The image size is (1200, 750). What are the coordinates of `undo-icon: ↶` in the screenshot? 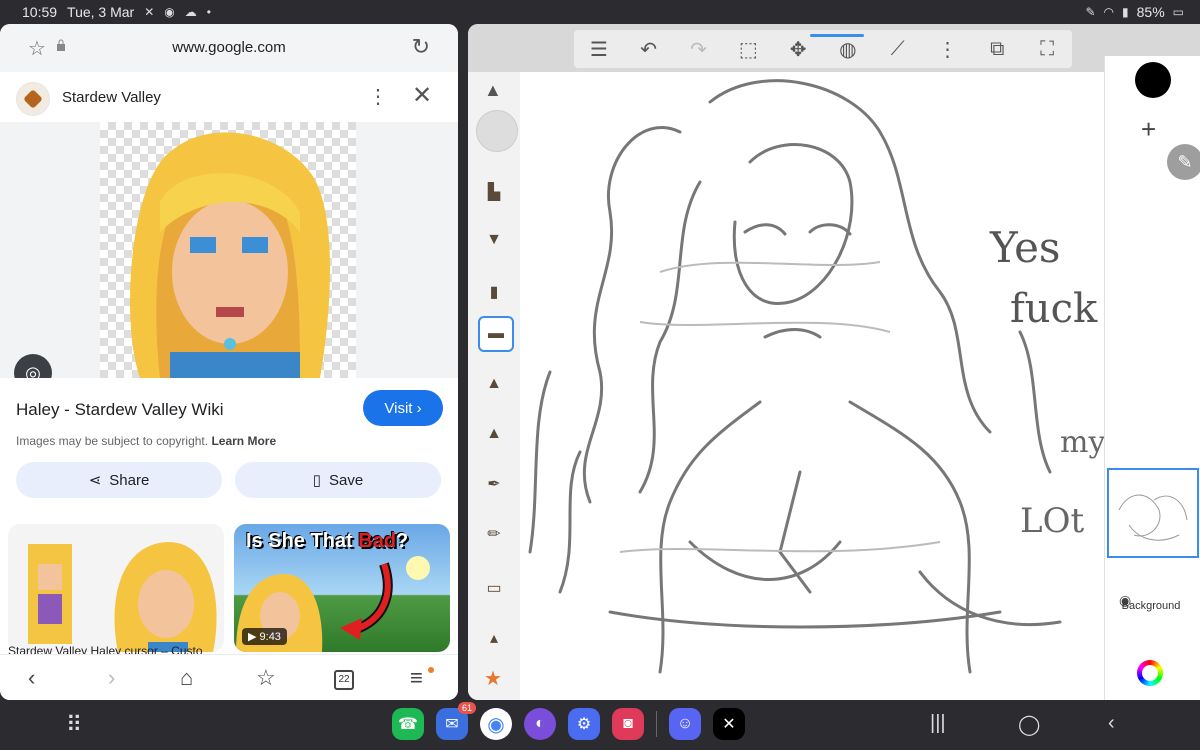 It's located at (649, 49).